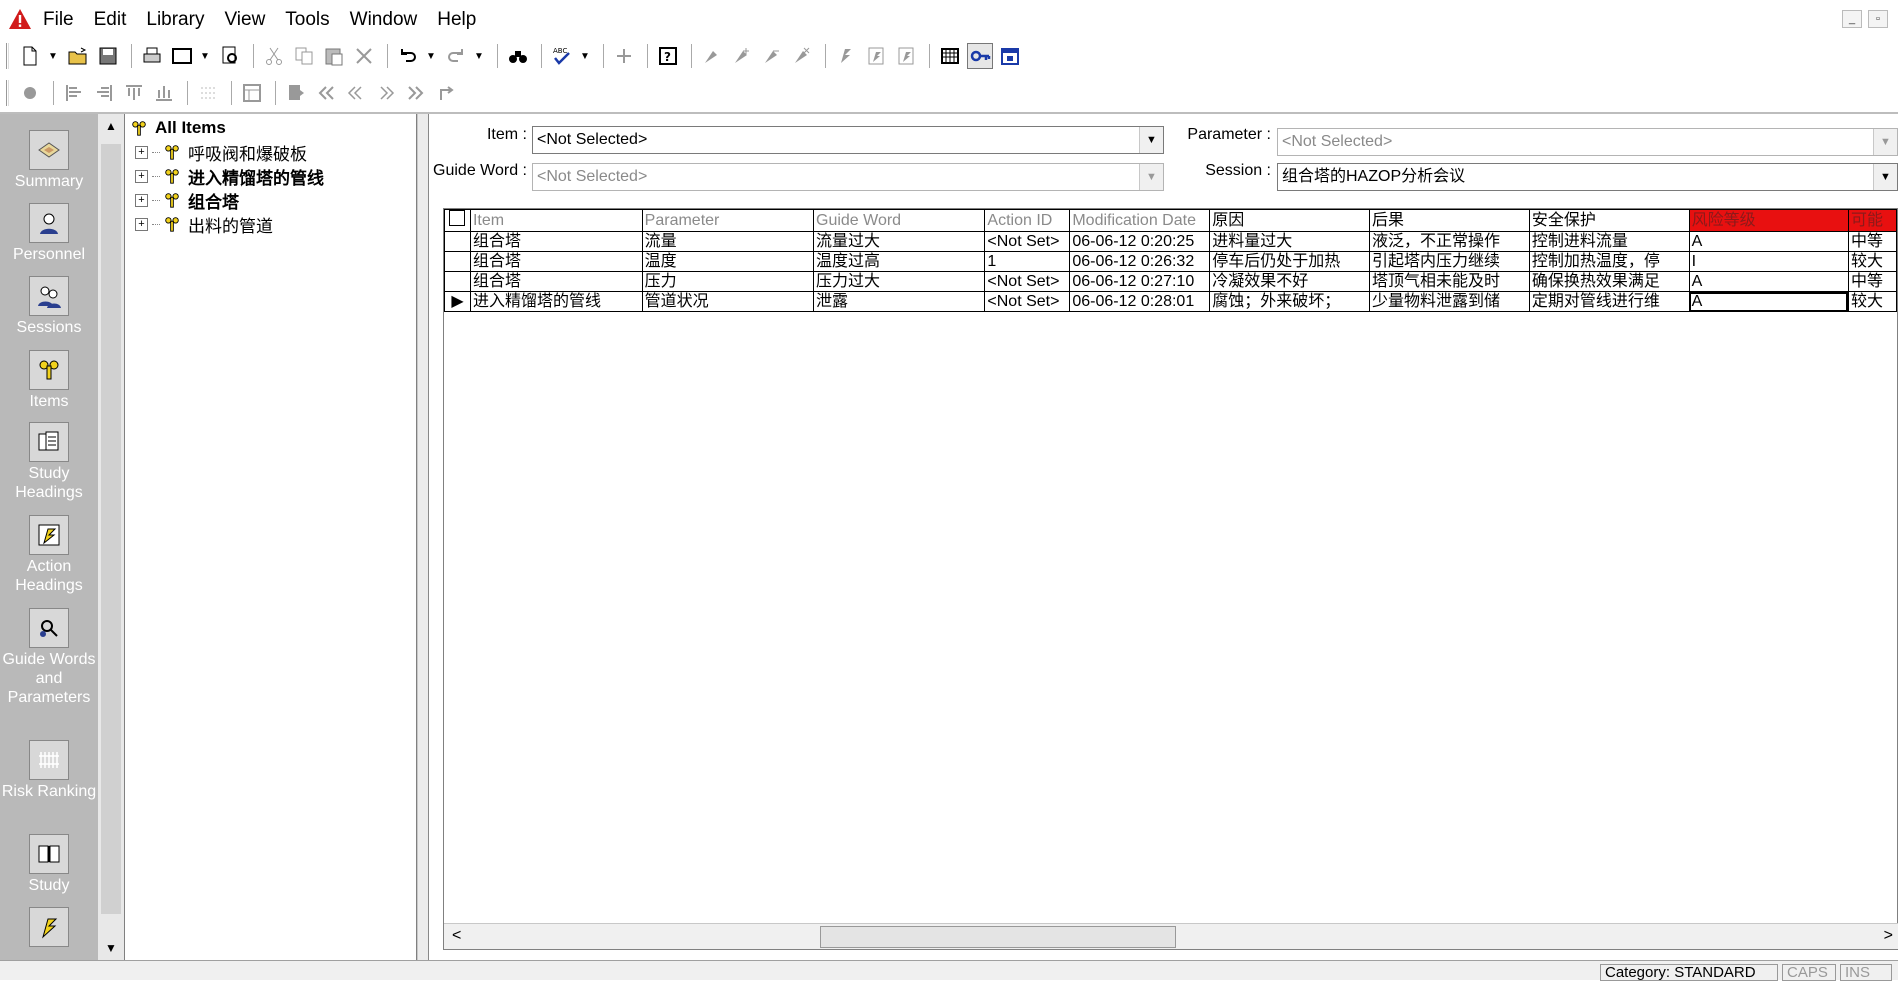  Describe the element at coordinates (423, 537) in the screenshot. I see `pane-splitter` at that location.